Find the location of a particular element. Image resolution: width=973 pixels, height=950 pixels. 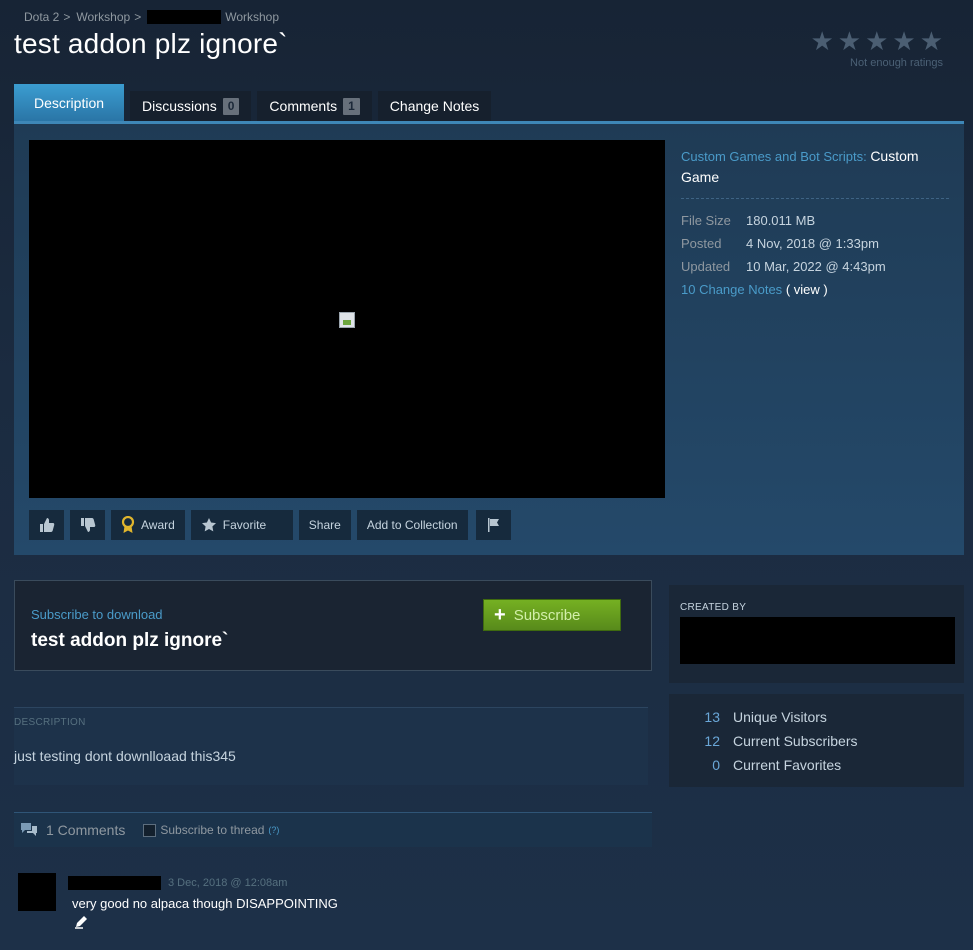

subscribe-item-title: test addon plz ignore` is located at coordinates (130, 640).